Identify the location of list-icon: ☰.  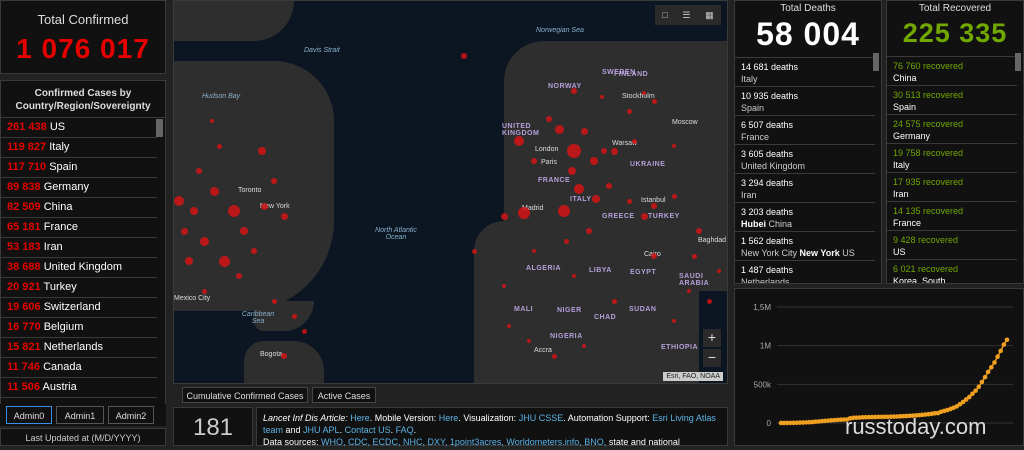
(686, 15).